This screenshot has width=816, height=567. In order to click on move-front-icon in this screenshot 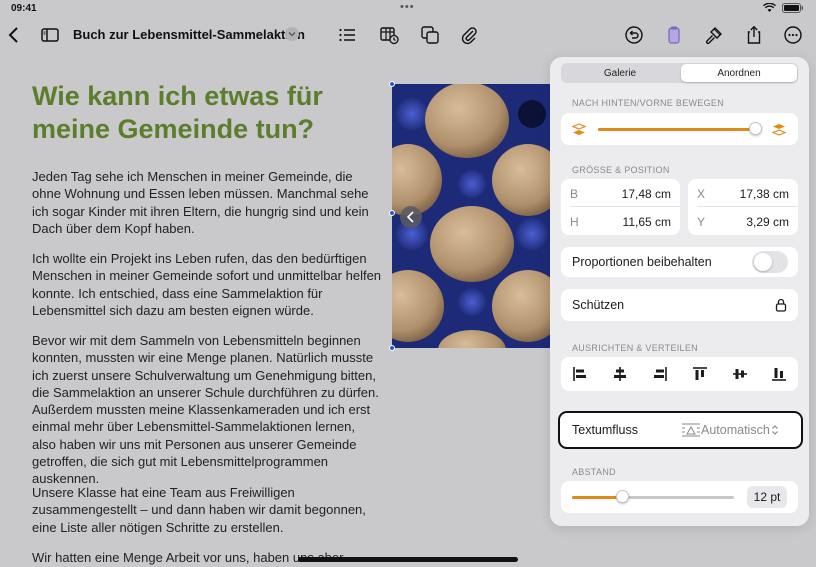, I will do `click(779, 129)`.